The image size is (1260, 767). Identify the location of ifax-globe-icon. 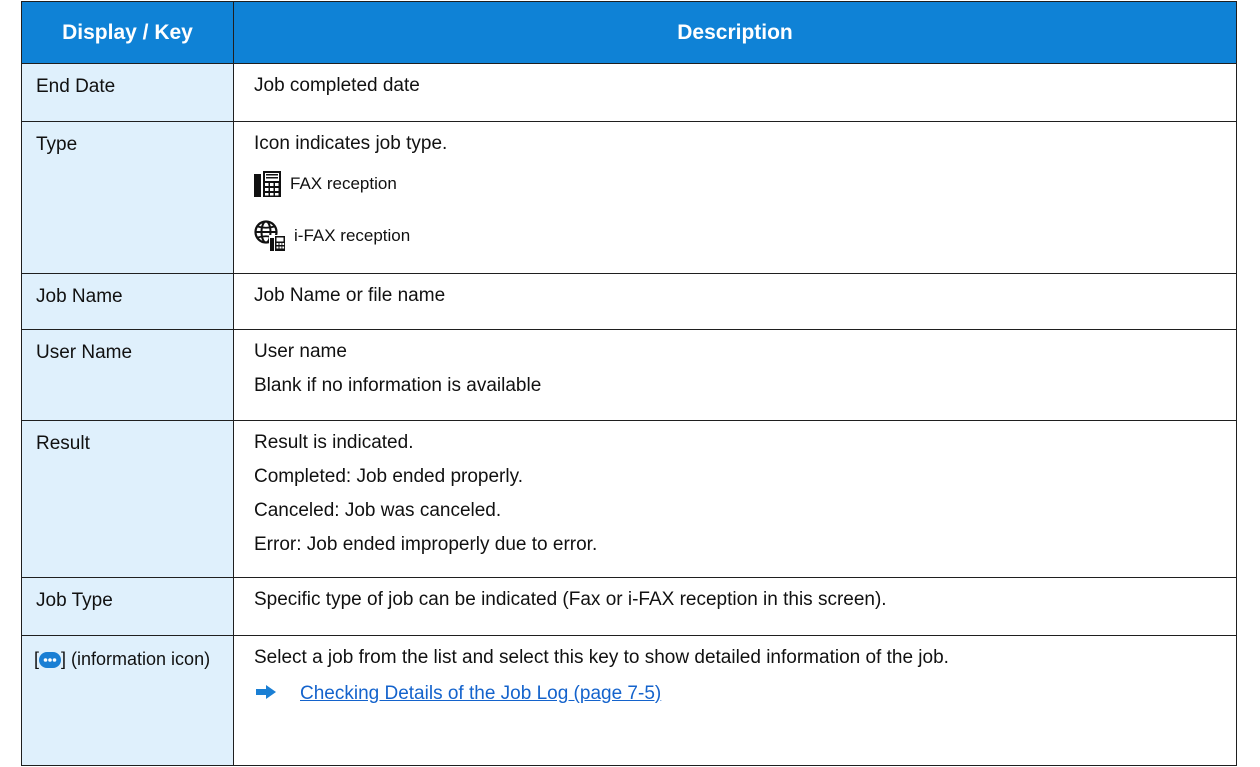
(270, 236).